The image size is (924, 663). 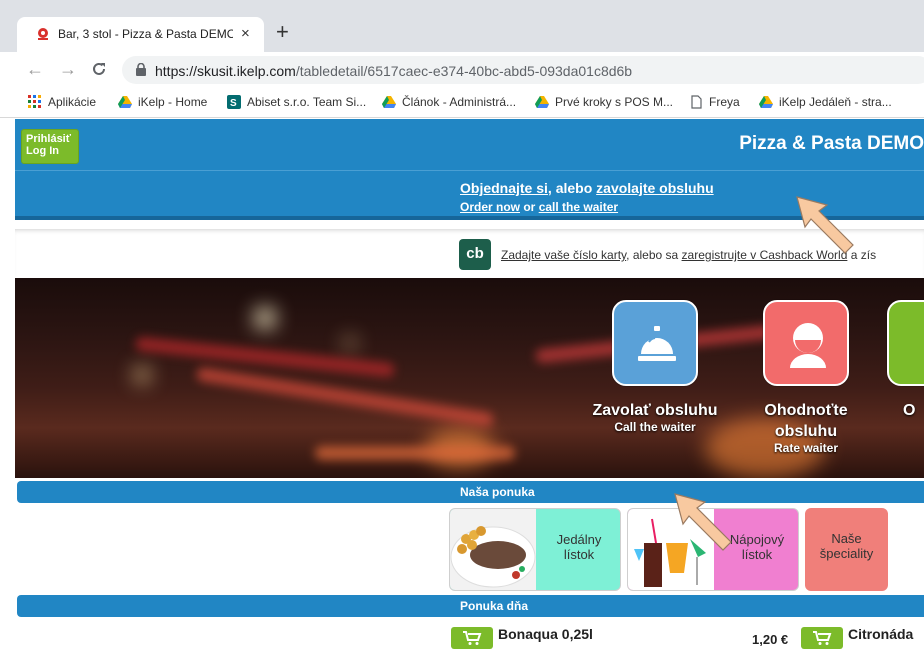 What do you see at coordinates (831, 143) in the screenshot?
I see `restaurant-name: Pizza & Pasta DEMO` at bounding box center [831, 143].